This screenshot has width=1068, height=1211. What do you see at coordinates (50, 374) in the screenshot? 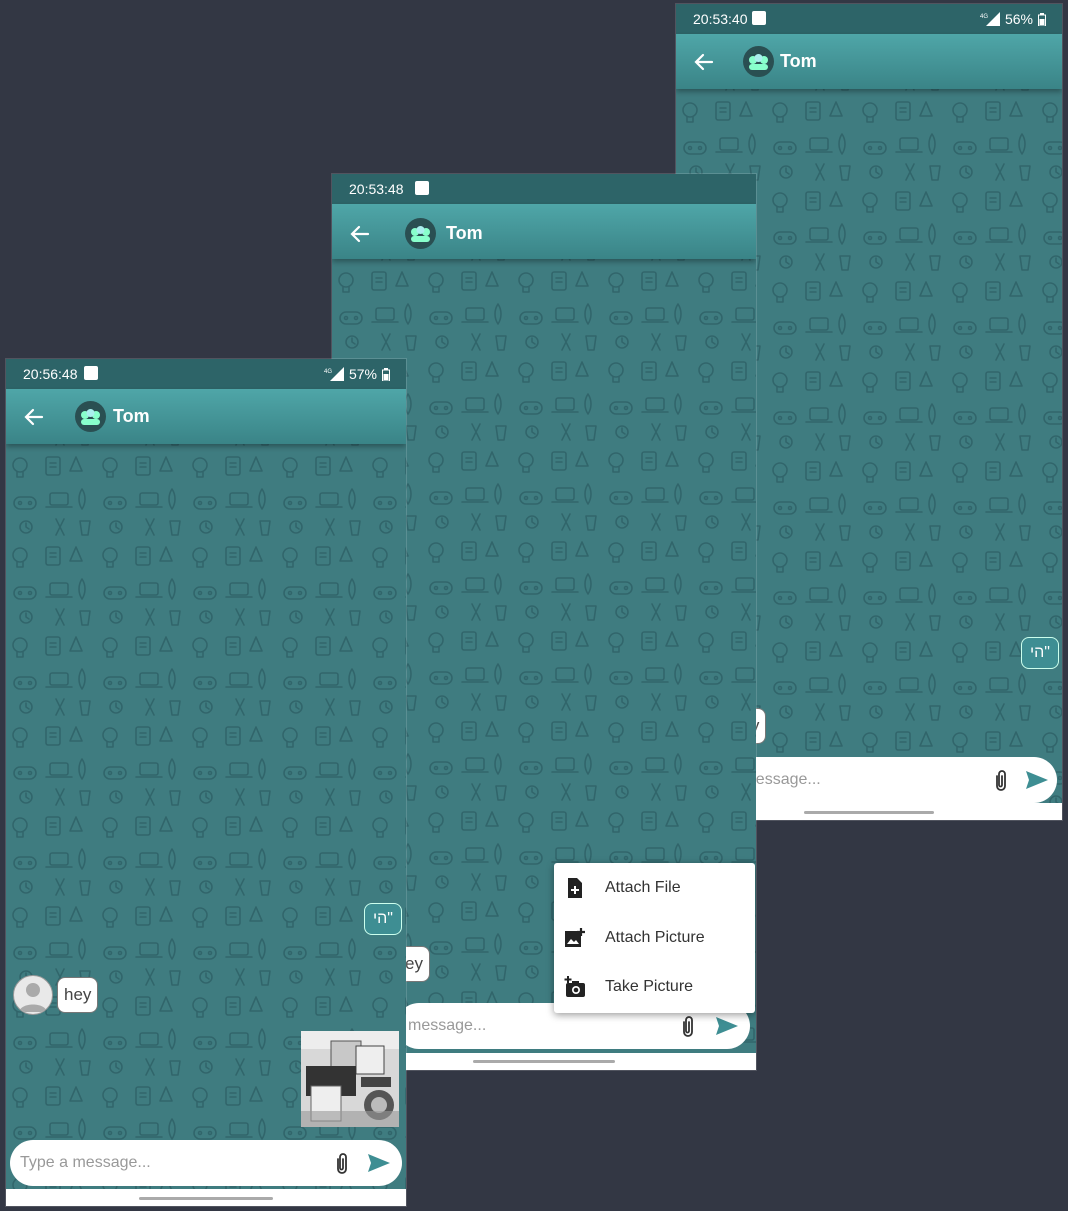
I see `status-time: 20:56:48` at bounding box center [50, 374].